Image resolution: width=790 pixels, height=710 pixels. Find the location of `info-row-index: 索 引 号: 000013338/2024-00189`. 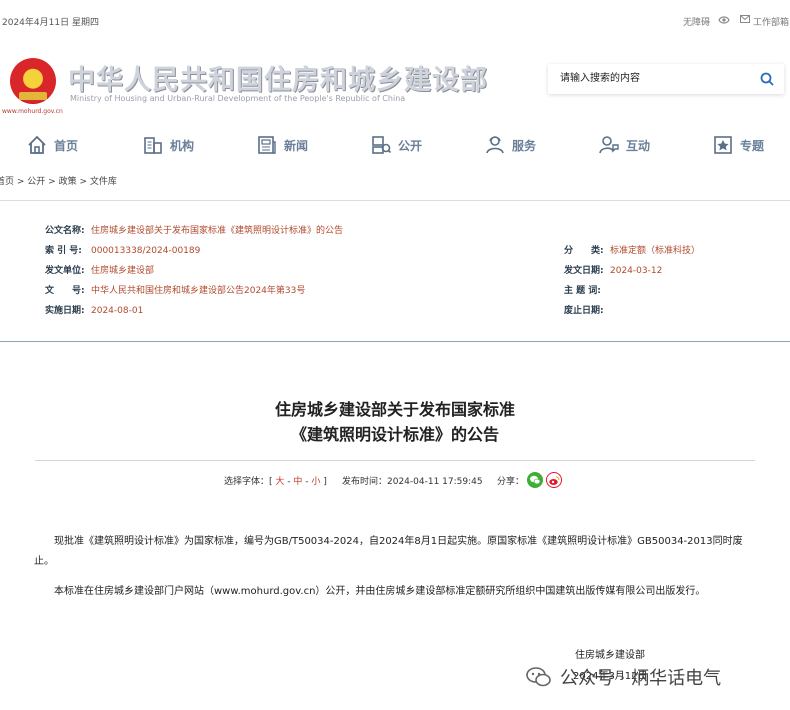

info-row-index: 索 引 号: 000013338/2024-00189 is located at coordinates (123, 251).